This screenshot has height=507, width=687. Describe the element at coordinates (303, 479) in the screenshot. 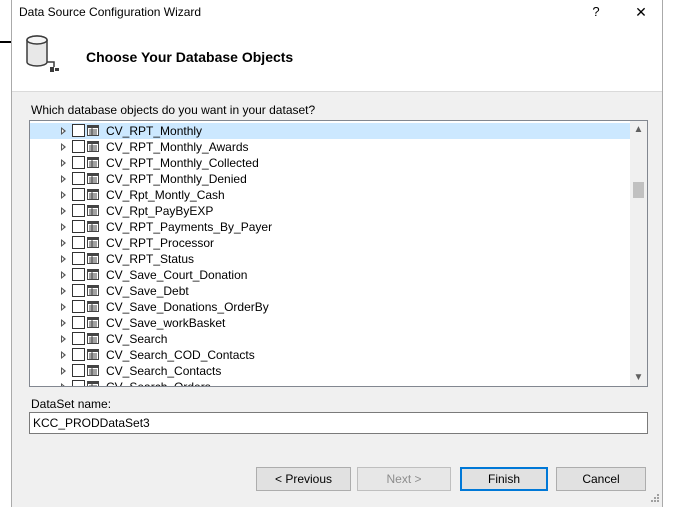

I see `previous-button: < Previous` at that location.